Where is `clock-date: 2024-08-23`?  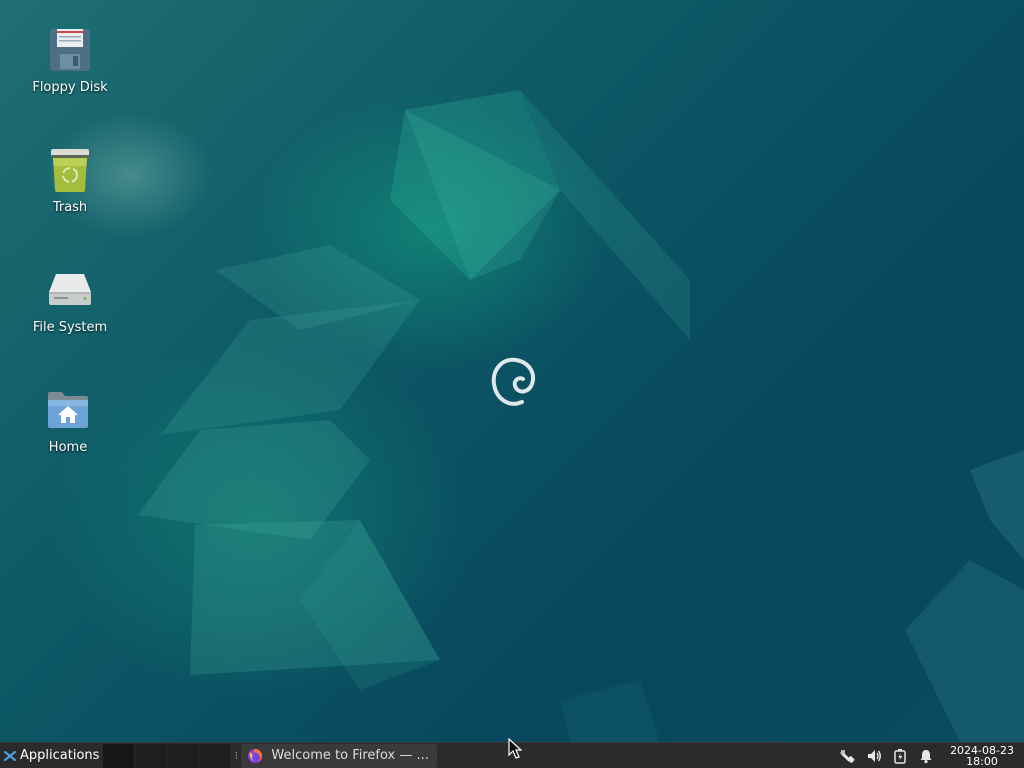
clock-date: 2024-08-23 is located at coordinates (982, 750).